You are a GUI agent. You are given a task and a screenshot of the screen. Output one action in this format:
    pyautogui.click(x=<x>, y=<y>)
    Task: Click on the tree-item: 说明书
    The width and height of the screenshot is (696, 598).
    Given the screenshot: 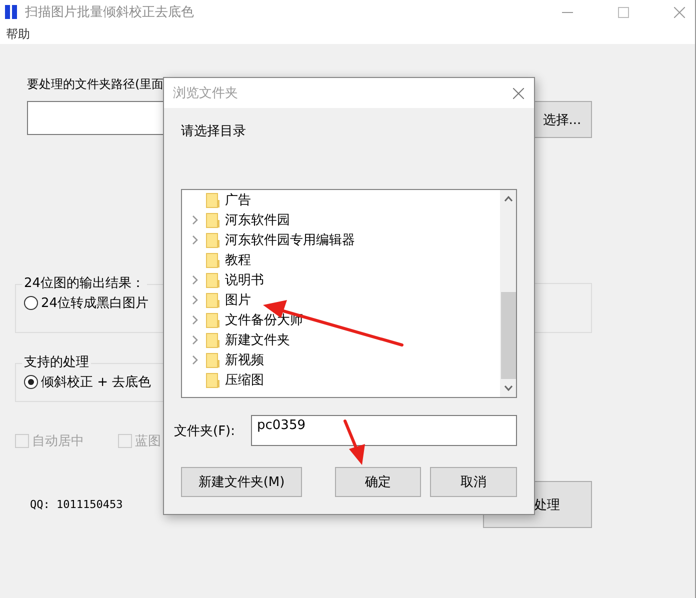 What is the action you would take?
    pyautogui.click(x=244, y=280)
    